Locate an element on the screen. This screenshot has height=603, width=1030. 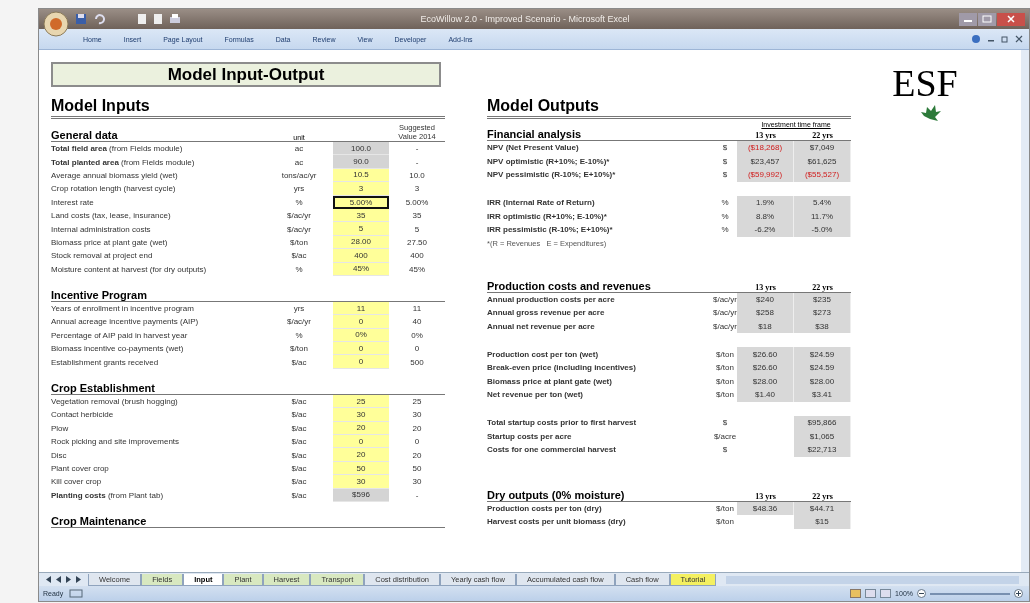
output-cell: 8.8% is located at coordinates (765, 216).